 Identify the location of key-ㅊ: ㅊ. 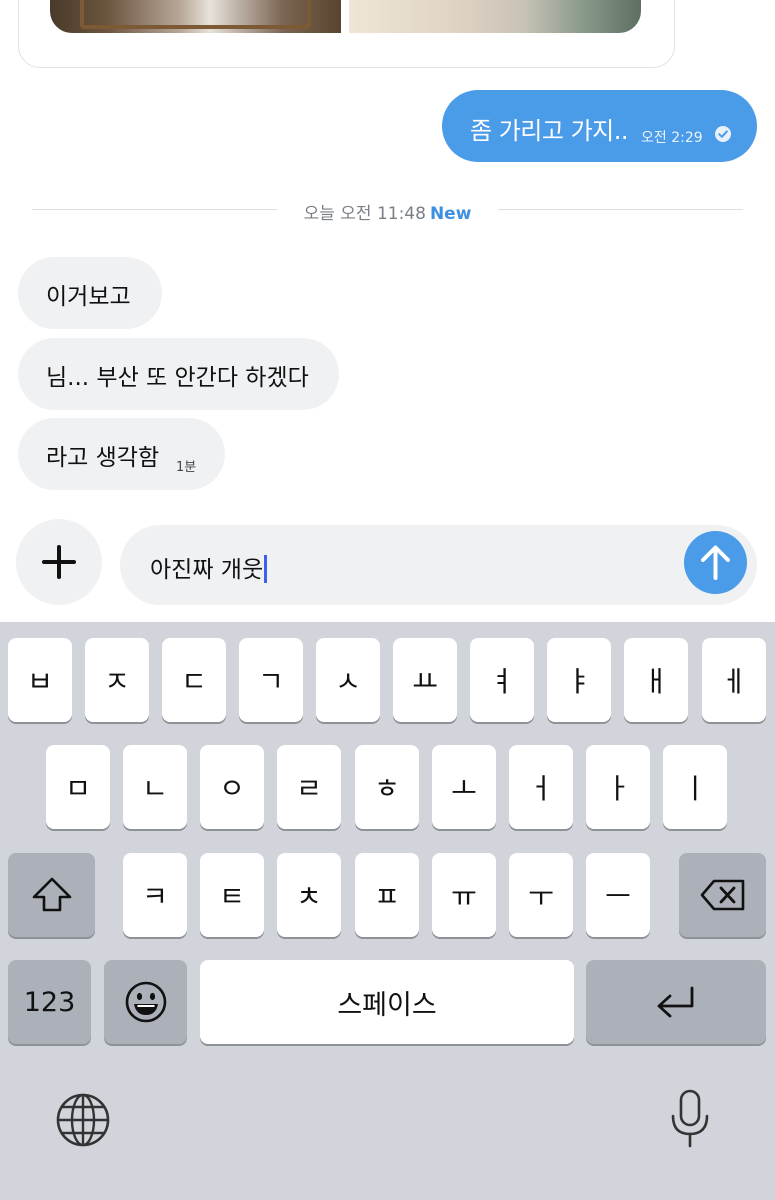
(309, 895).